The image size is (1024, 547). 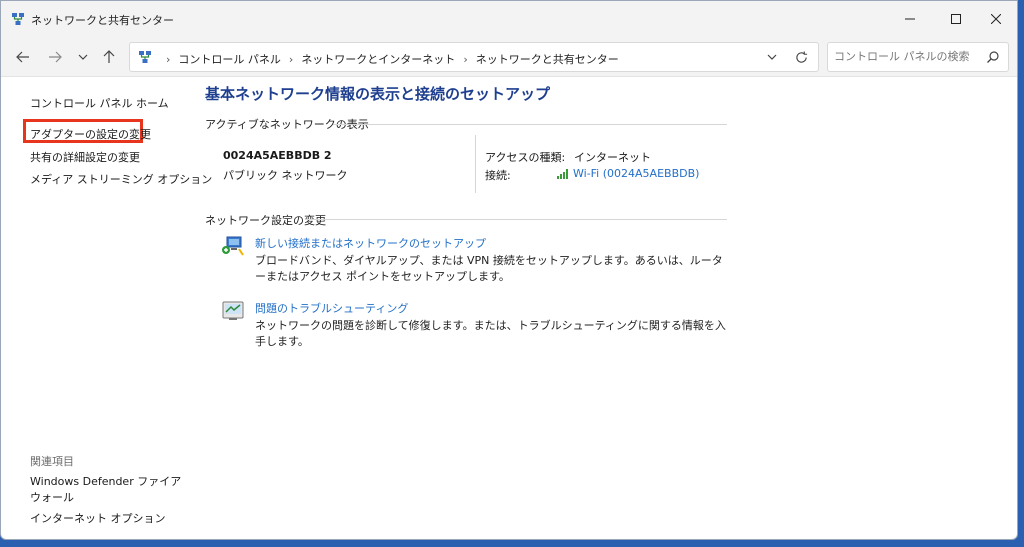 What do you see at coordinates (90, 134) in the screenshot?
I see `change-adapter-settings-link: アダプターの設定の変更` at bounding box center [90, 134].